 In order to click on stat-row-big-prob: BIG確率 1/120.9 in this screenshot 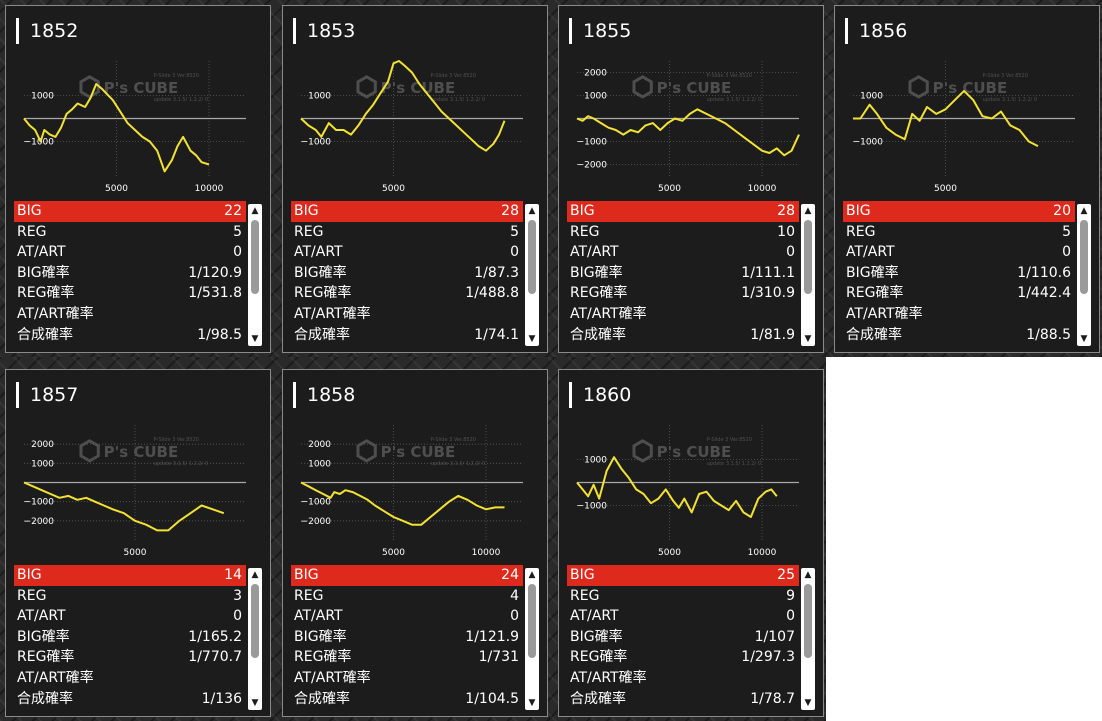, I will do `click(130, 273)`.